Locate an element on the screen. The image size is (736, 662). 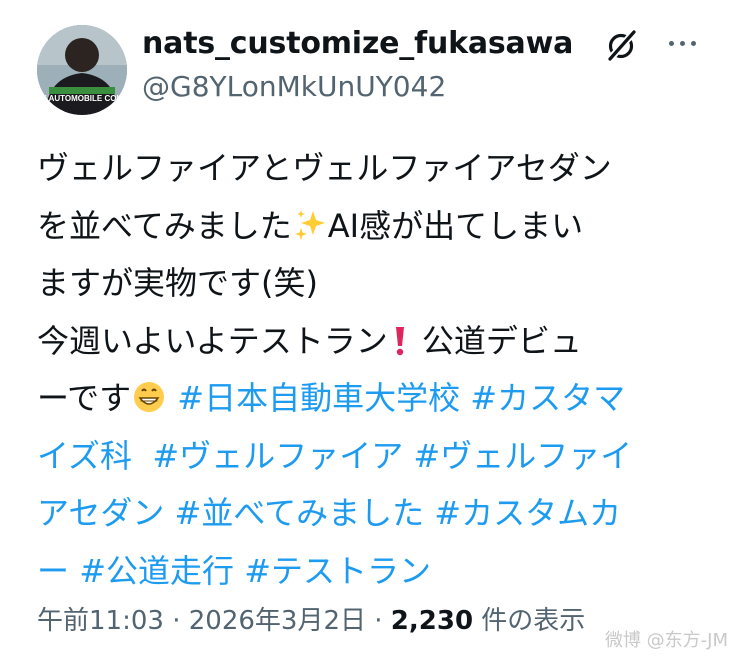
hashtag-link: ー is located at coordinates (53, 571).